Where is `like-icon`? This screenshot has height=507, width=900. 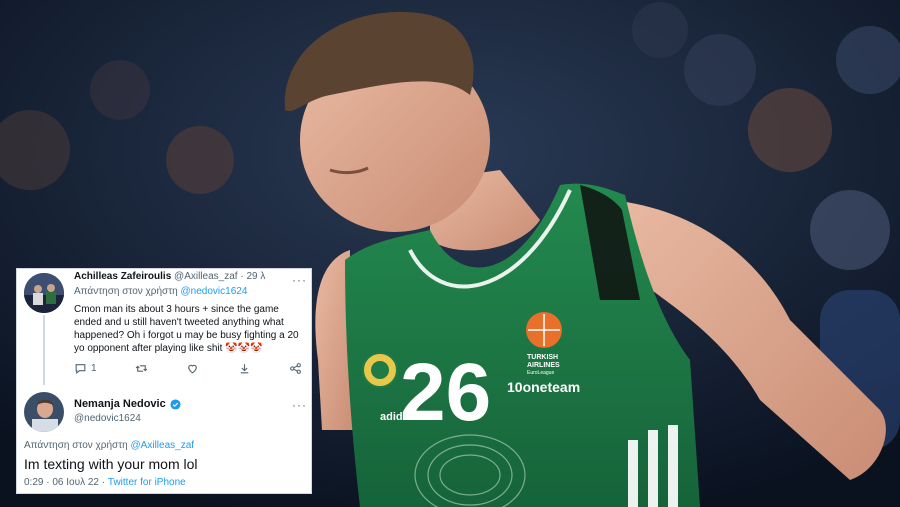
like-icon is located at coordinates (193, 368).